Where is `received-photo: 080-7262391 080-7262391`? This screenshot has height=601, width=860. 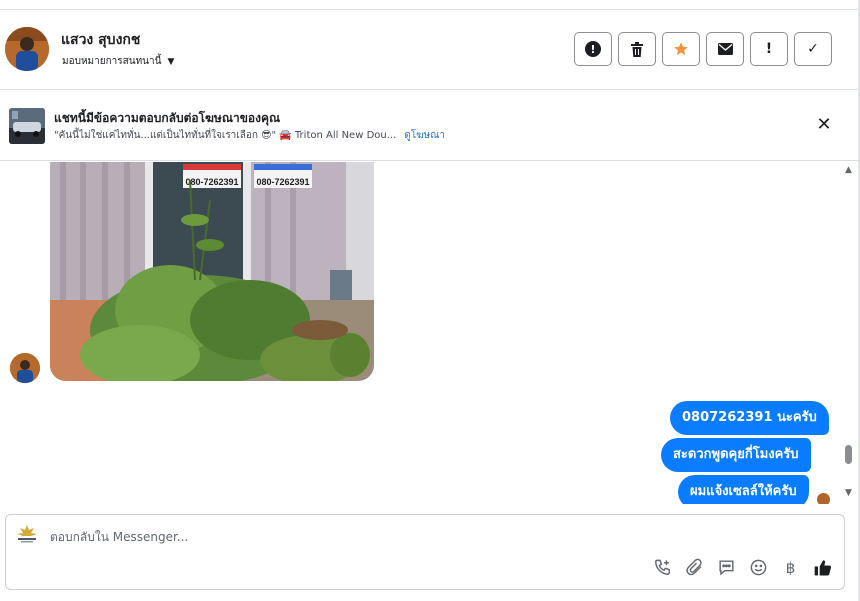 received-photo: 080-7262391 080-7262391 is located at coordinates (212, 271).